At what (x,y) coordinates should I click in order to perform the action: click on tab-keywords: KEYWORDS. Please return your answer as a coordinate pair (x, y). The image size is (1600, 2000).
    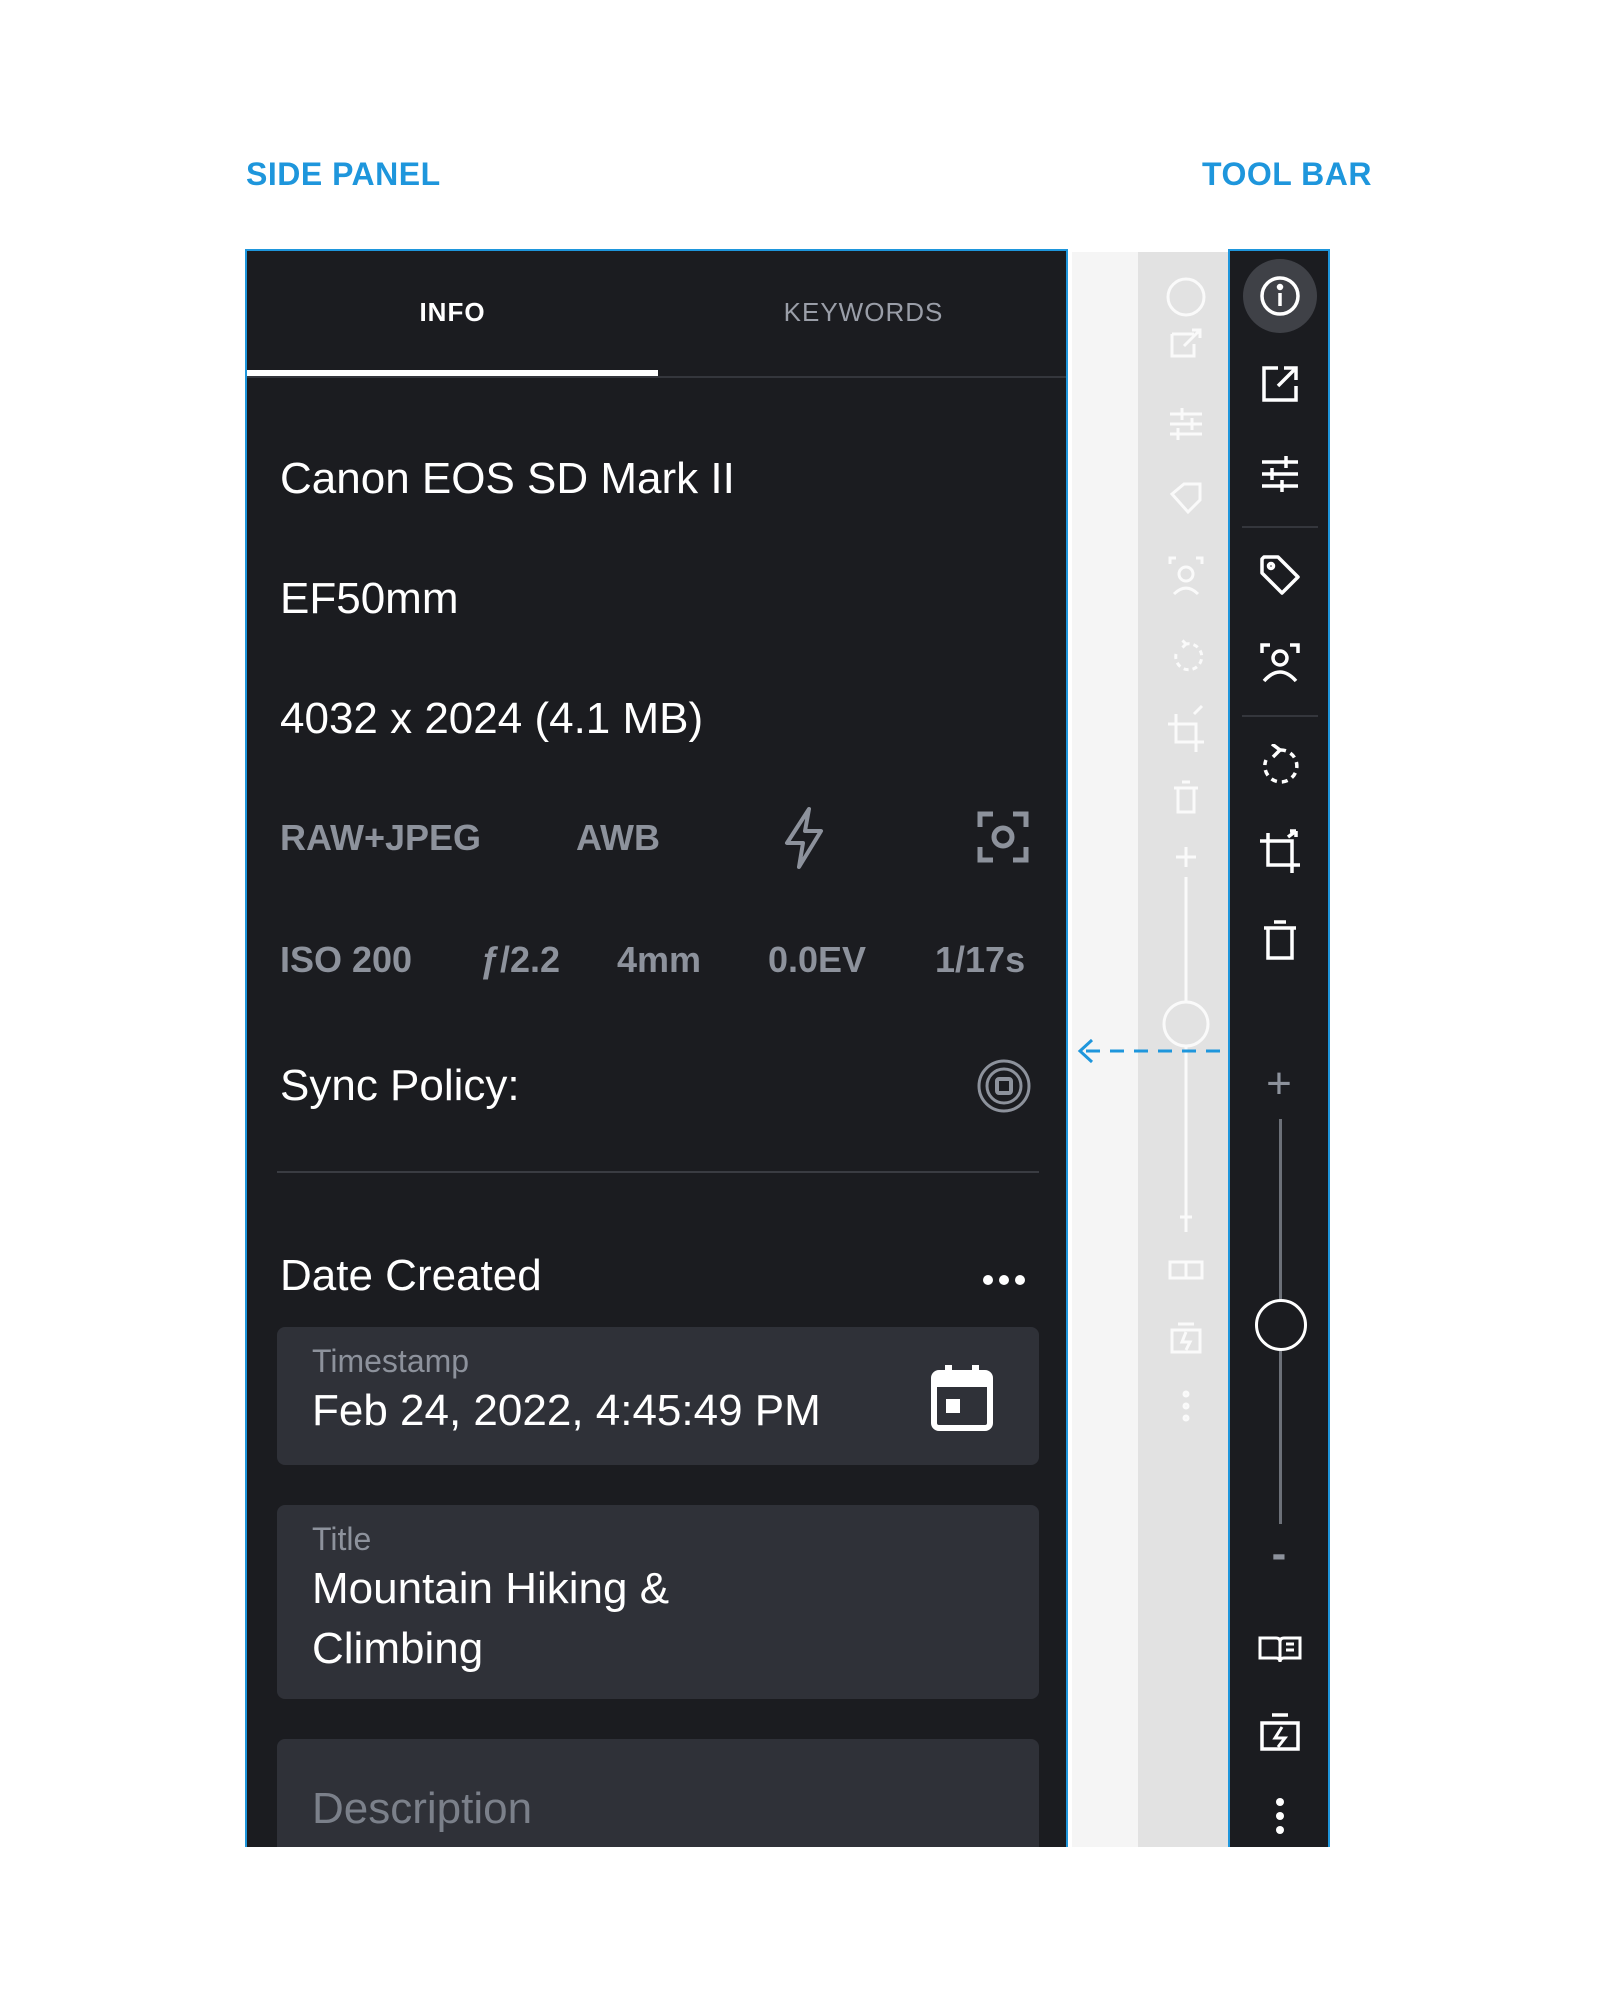
    Looking at the image, I should click on (862, 312).